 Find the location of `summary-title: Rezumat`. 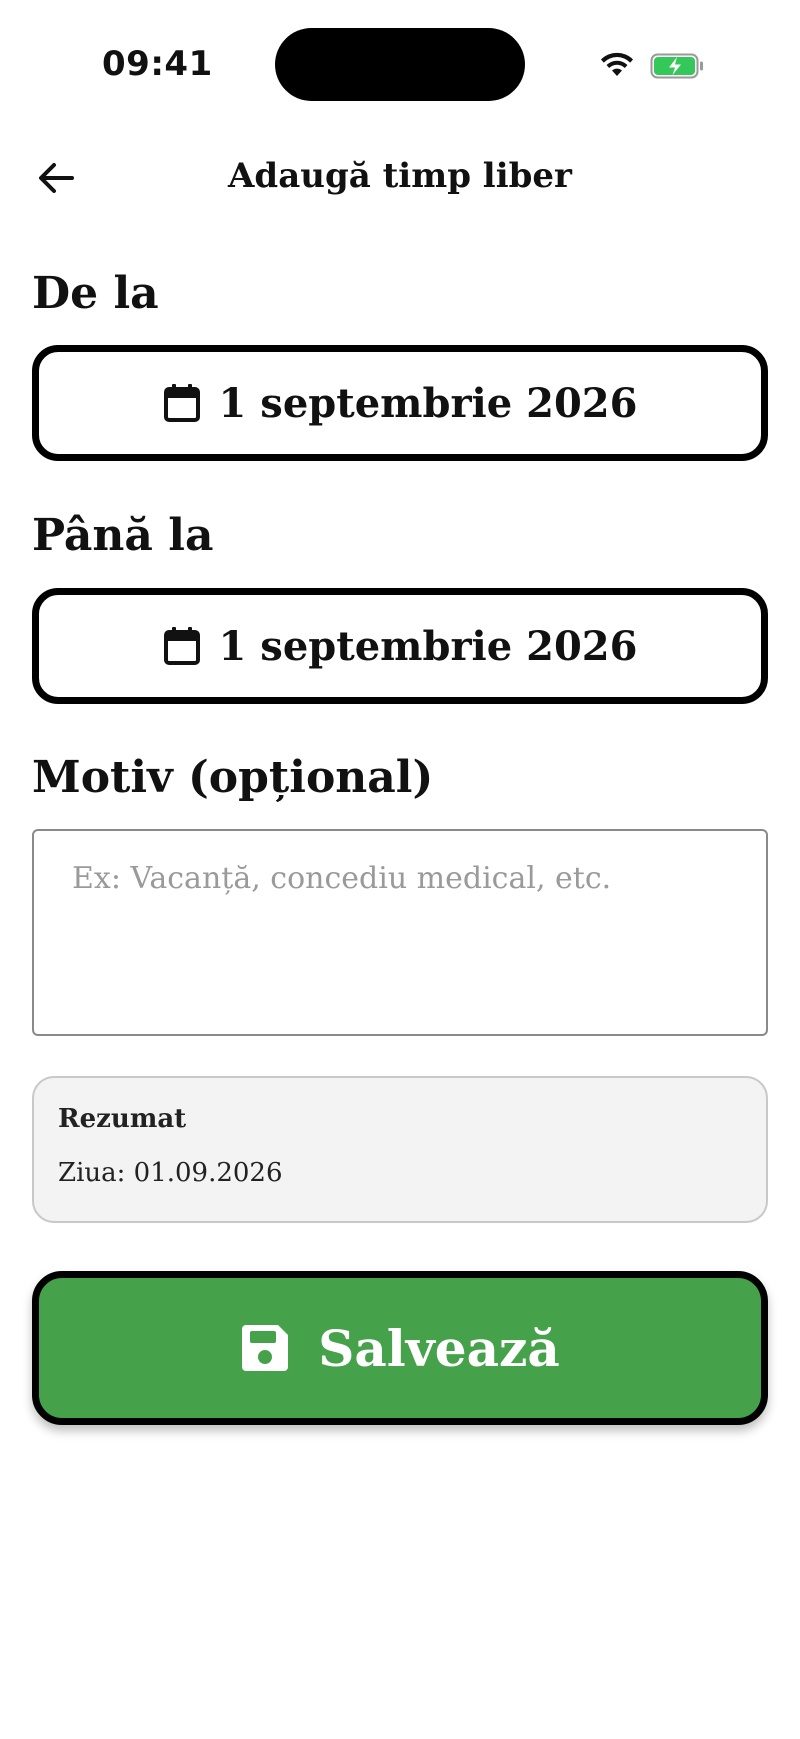

summary-title: Rezumat is located at coordinates (122, 1119).